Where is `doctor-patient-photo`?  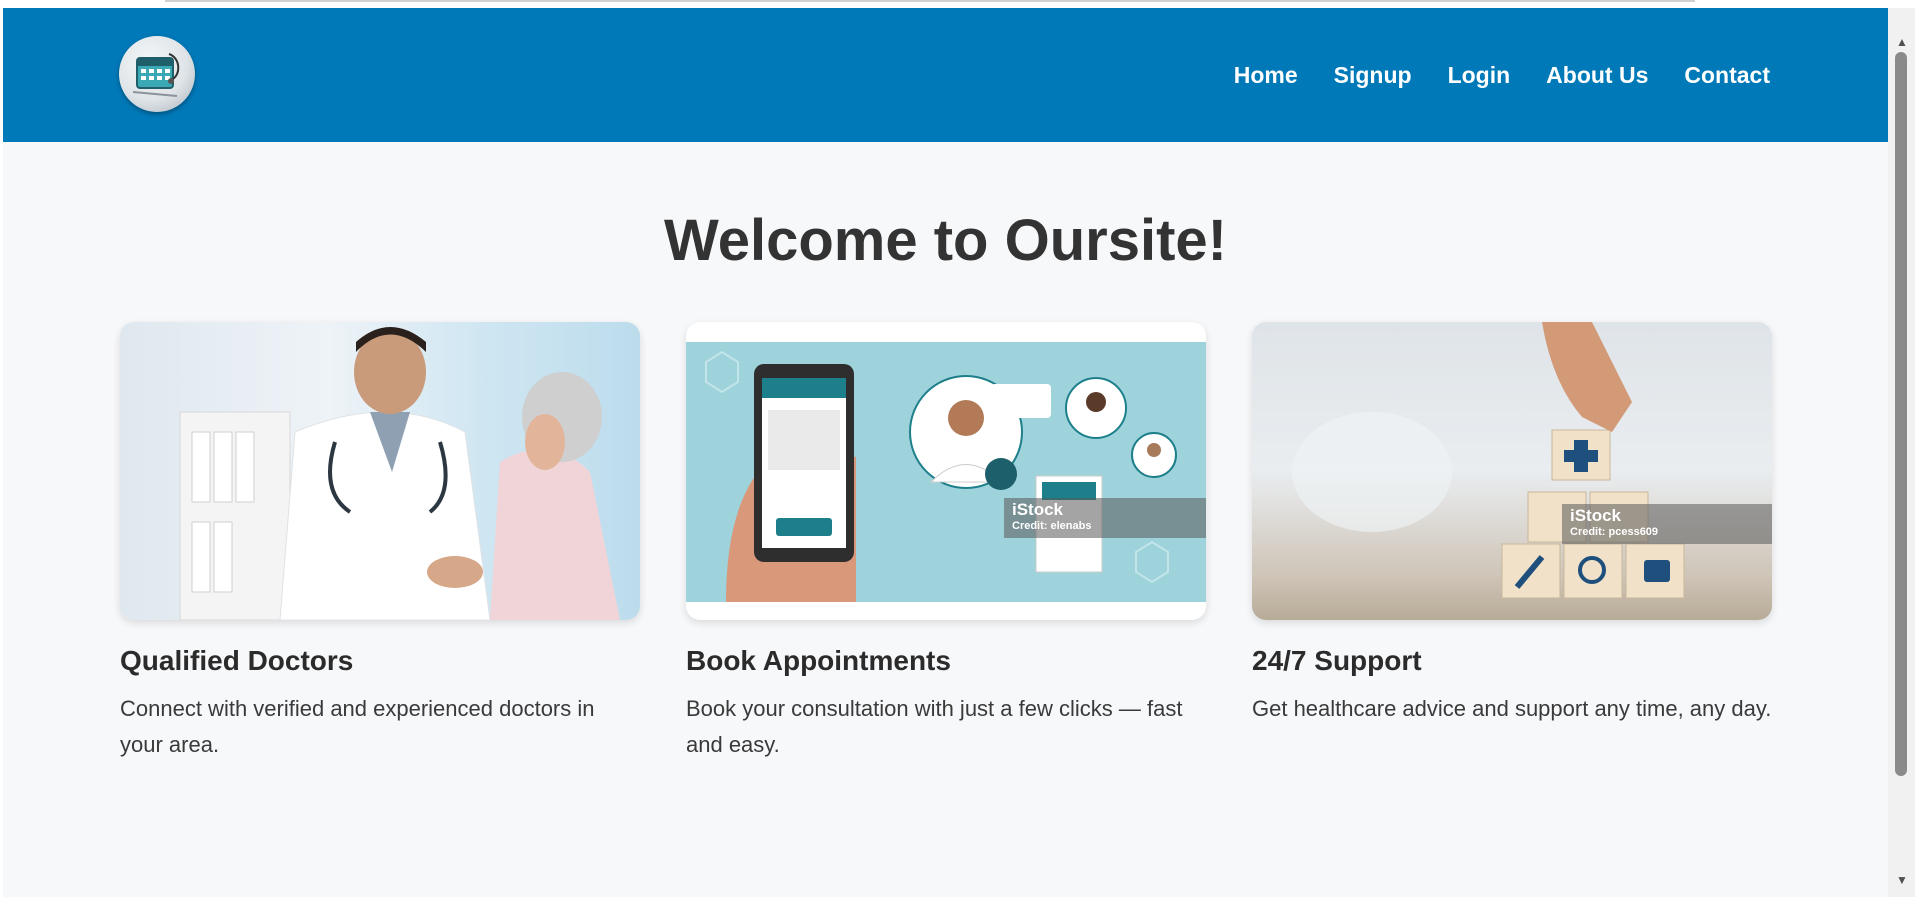
doctor-patient-photo is located at coordinates (380, 471).